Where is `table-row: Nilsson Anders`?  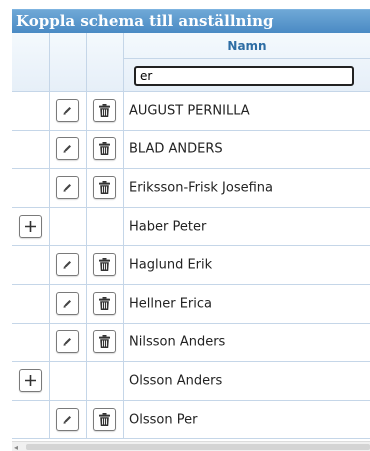 table-row: Nilsson Anders is located at coordinates (191, 343).